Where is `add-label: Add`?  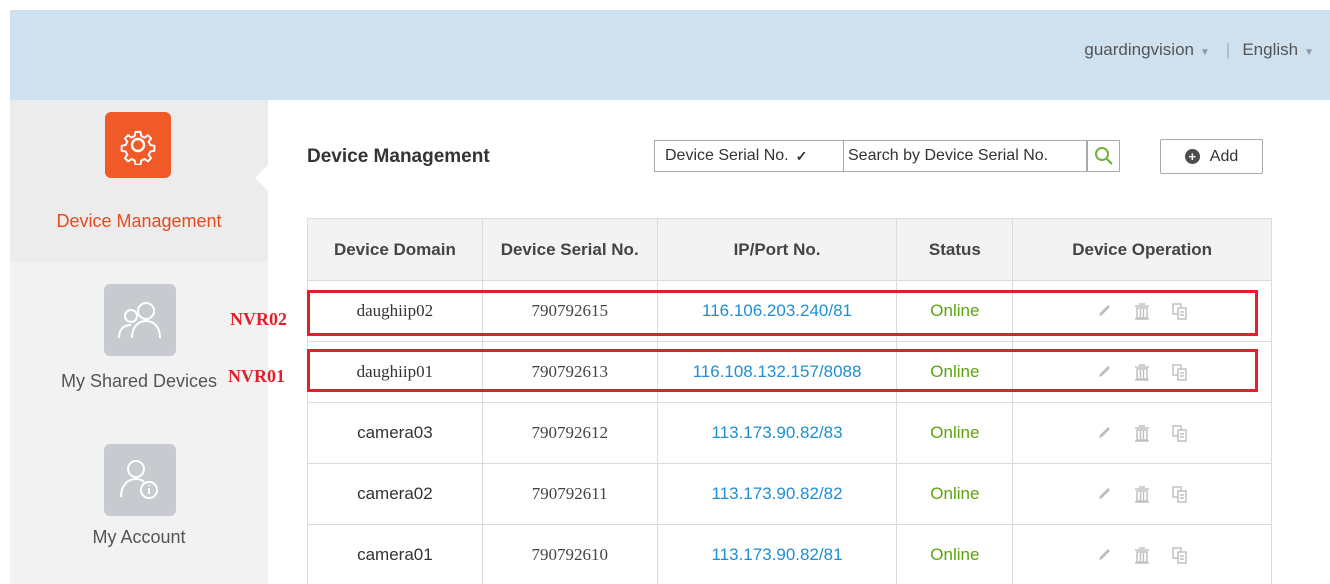
add-label: Add is located at coordinates (1224, 156).